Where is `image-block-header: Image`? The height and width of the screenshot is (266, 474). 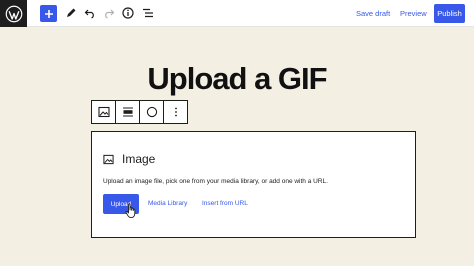 image-block-header: Image is located at coordinates (129, 159).